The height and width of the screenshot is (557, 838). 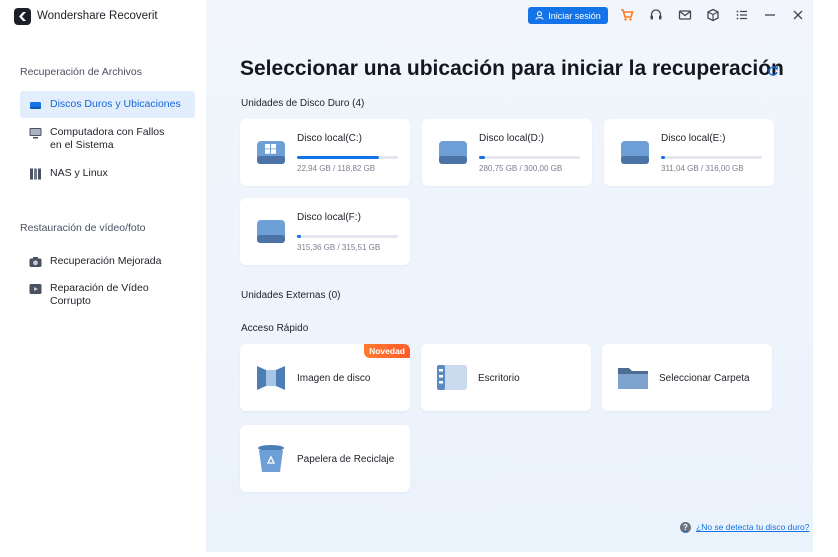 I want to click on quick-disk-image: Imagen de disco Novedad, so click(x=325, y=377).